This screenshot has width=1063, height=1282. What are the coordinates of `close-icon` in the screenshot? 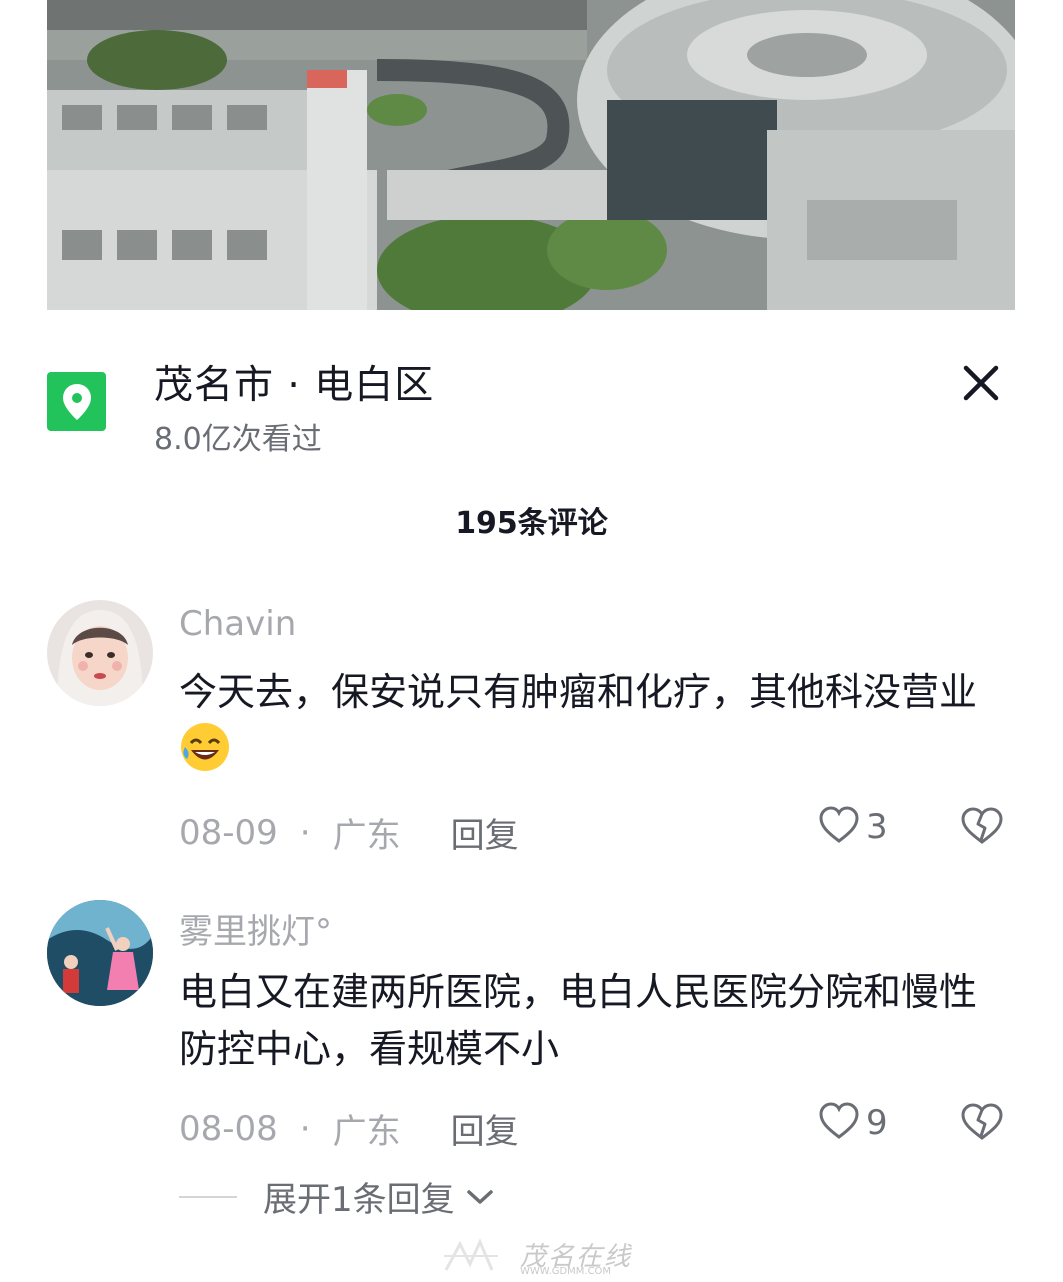 It's located at (981, 383).